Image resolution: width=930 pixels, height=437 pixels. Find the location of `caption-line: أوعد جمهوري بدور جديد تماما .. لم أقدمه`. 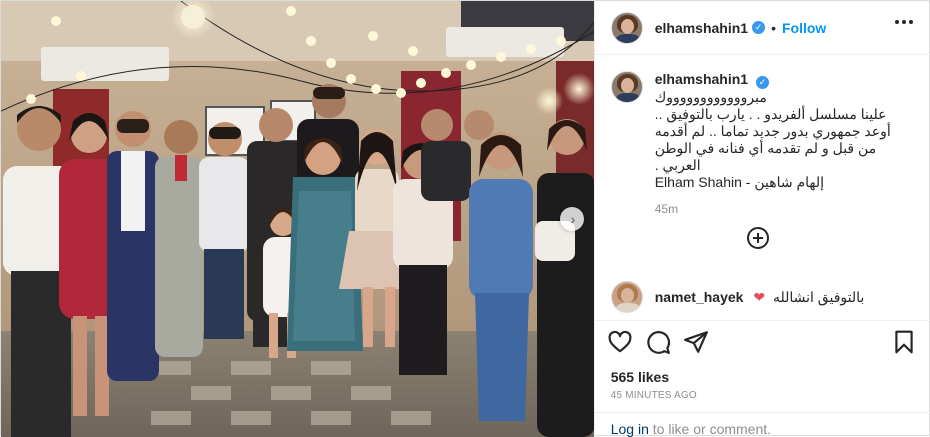

caption-line: أوعد جمهوري بدور جديد تماما .. لم أقدمه is located at coordinates (772, 131).